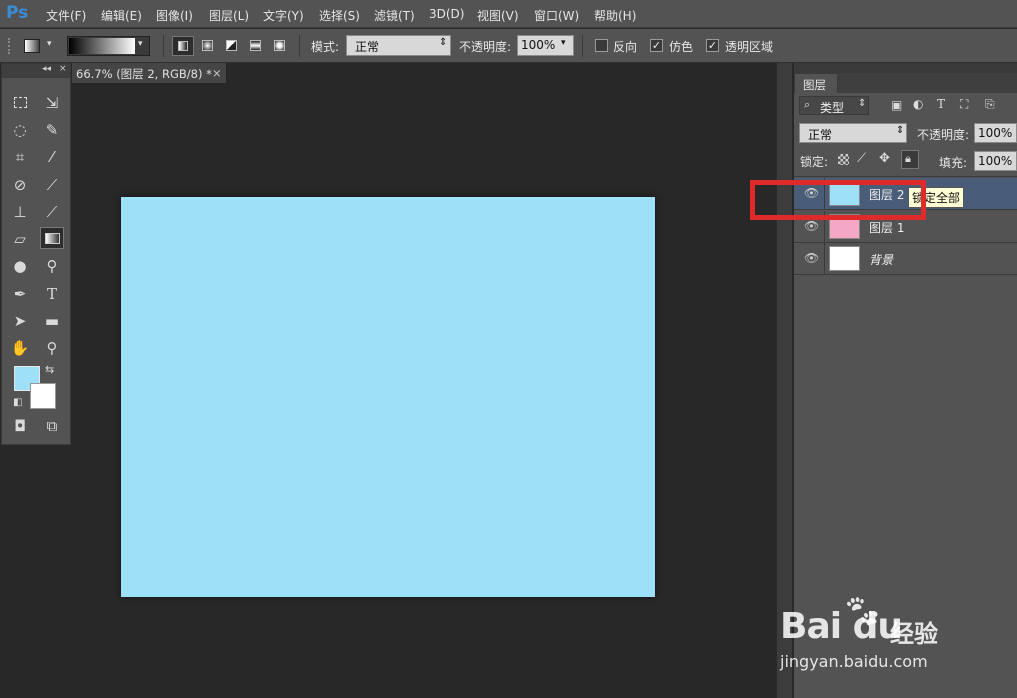 The image size is (1017, 698). I want to click on stepper-icon: ⇕, so click(862, 103).